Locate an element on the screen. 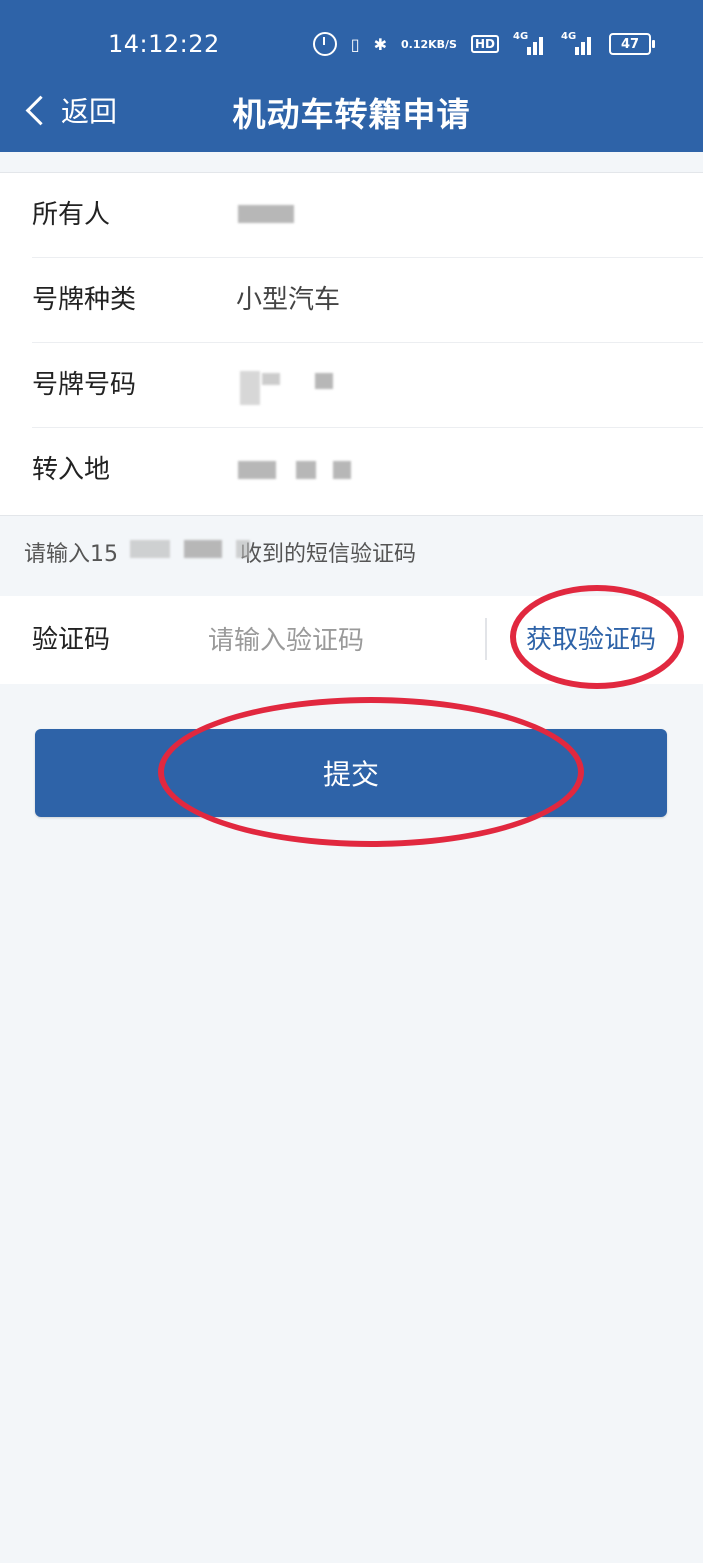 Image resolution: width=703 pixels, height=1563 pixels. plate-type-row: 号牌种类 小型汽车 is located at coordinates (351, 300).